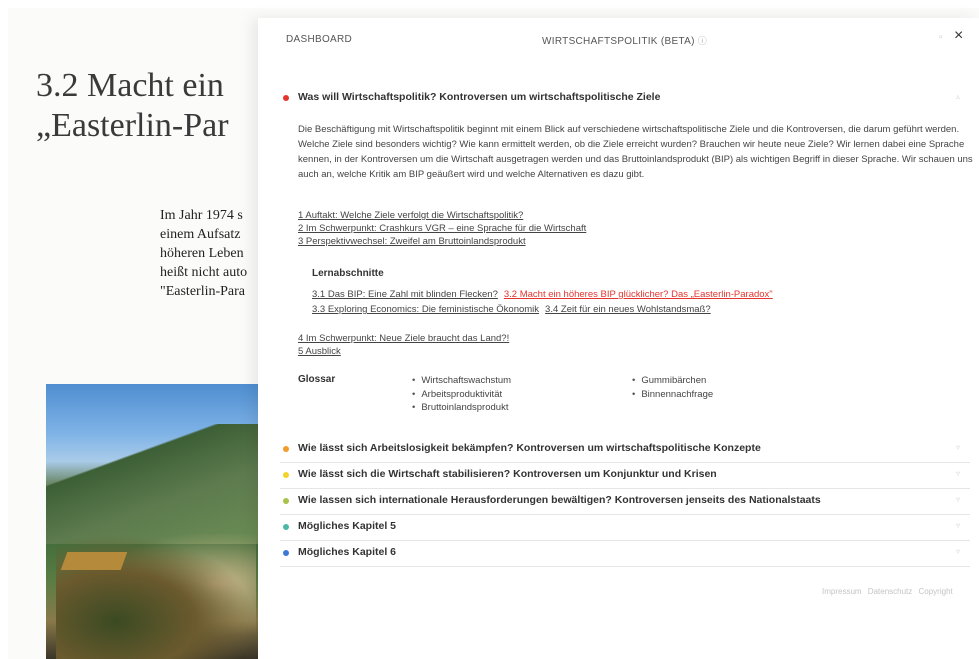 The height and width of the screenshot is (659, 979). What do you see at coordinates (347, 552) in the screenshot?
I see `chapter-title: Mögliches Kapitel 6` at bounding box center [347, 552].